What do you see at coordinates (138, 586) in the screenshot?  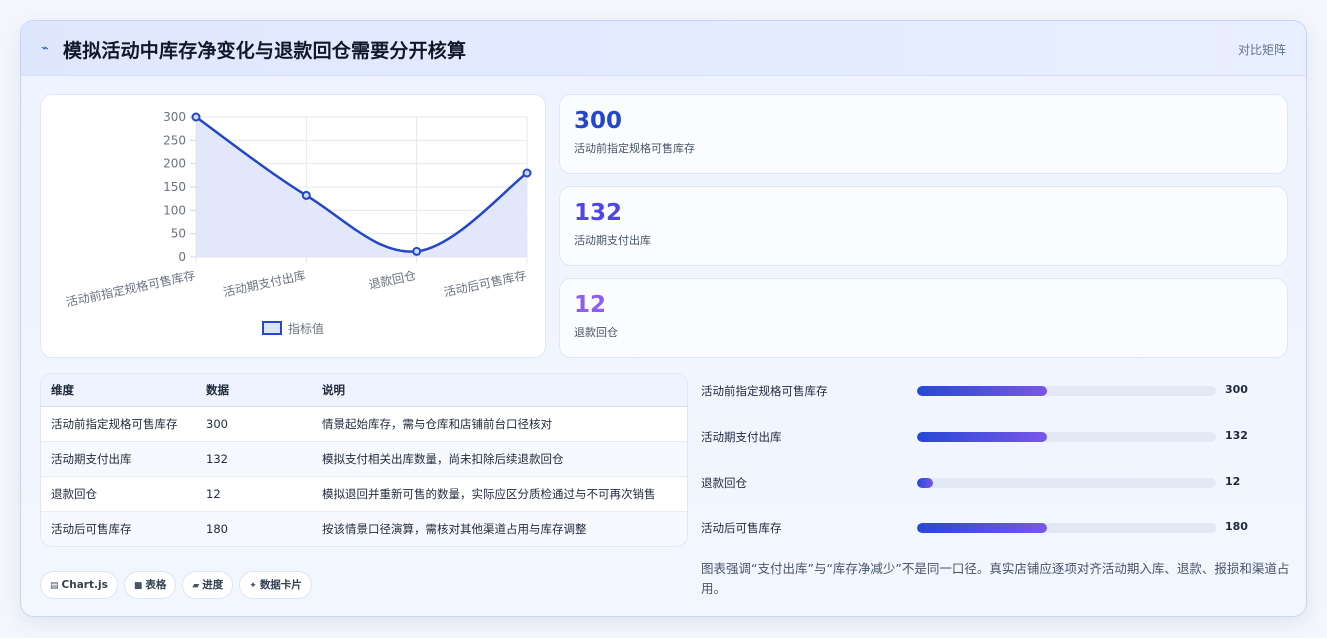 I see `table-icon: ■` at bounding box center [138, 586].